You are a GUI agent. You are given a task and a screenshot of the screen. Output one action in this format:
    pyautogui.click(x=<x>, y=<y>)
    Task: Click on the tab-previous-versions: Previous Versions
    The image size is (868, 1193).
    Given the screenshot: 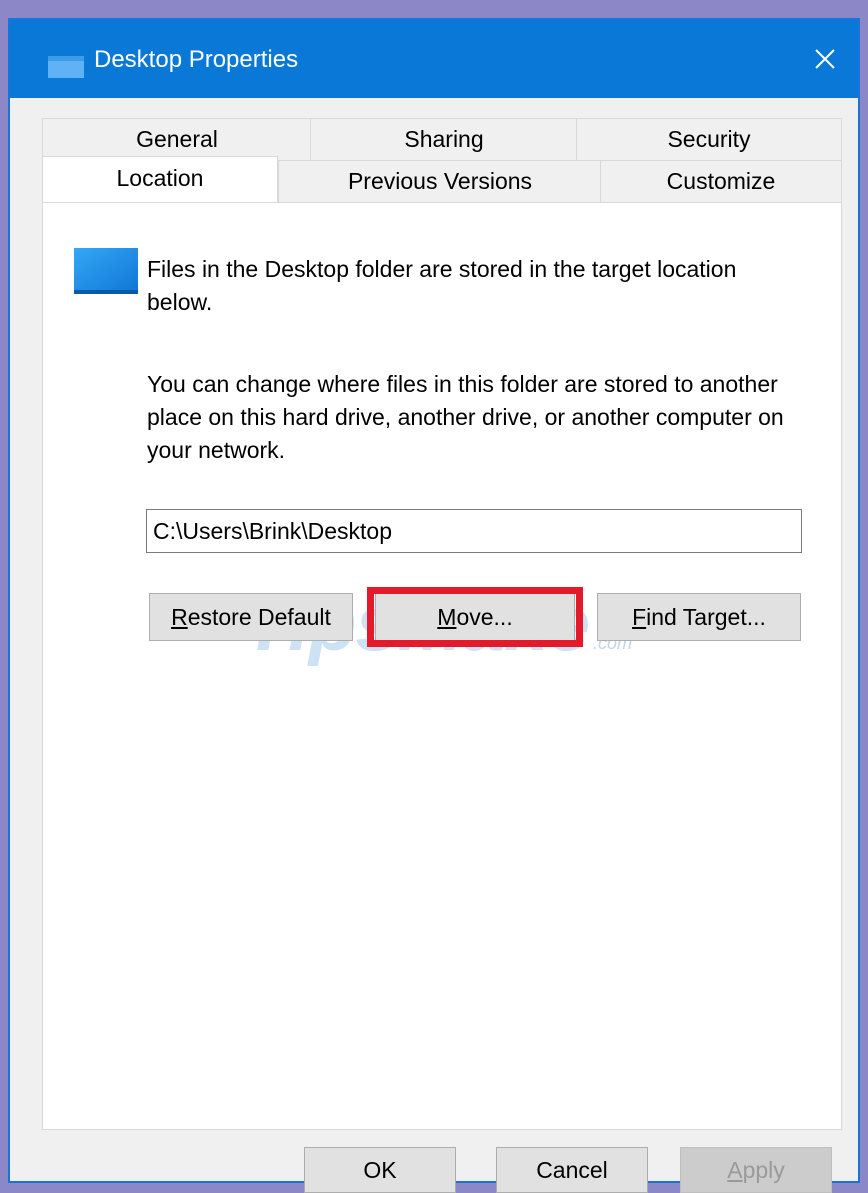 What is the action you would take?
    pyautogui.click(x=440, y=181)
    